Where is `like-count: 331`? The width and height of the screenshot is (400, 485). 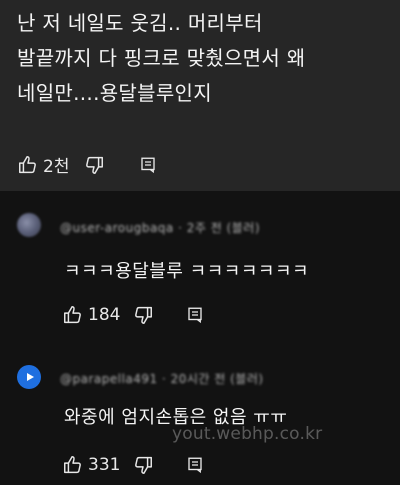 like-count: 331 is located at coordinates (104, 465).